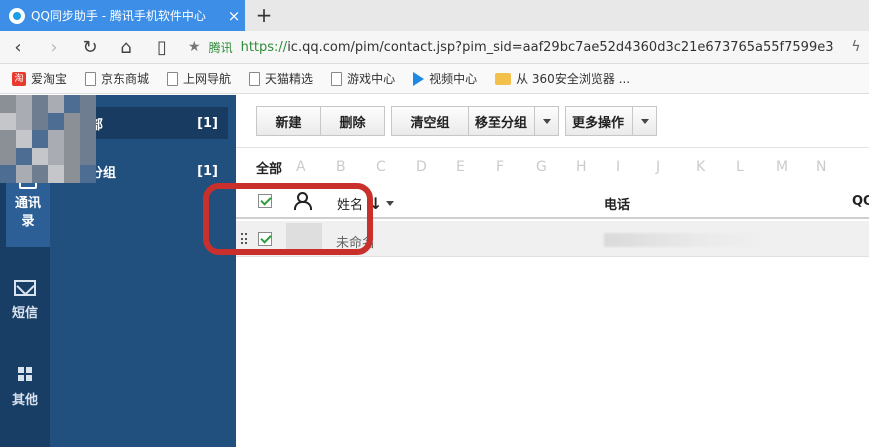  I want to click on column-label: 姓名, so click(350, 205).